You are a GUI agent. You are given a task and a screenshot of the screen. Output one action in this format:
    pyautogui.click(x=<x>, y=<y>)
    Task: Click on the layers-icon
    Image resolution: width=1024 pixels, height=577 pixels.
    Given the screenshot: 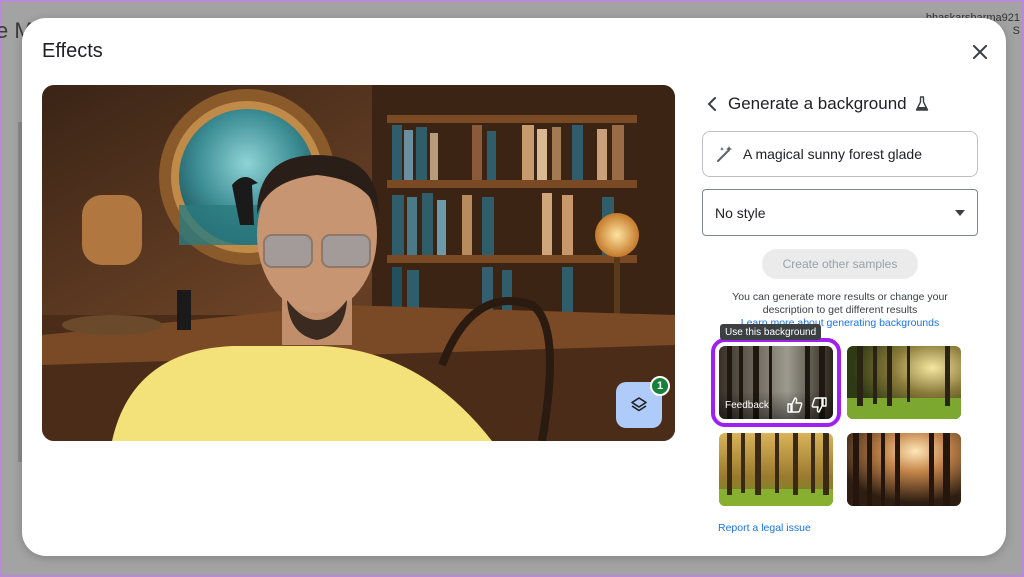 What is the action you would take?
    pyautogui.click(x=639, y=404)
    